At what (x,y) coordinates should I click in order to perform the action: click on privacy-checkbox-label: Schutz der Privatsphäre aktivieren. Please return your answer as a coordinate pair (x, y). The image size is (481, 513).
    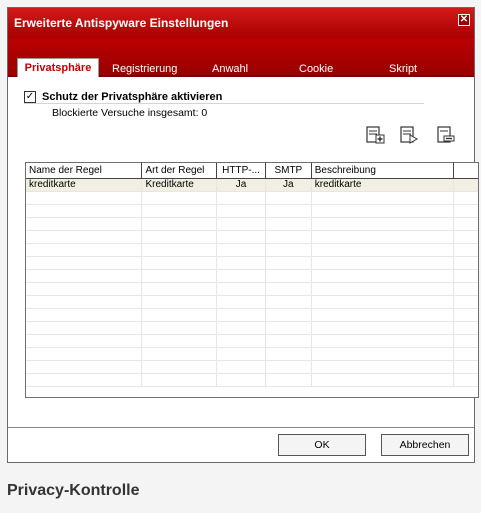
    Looking at the image, I should click on (132, 97).